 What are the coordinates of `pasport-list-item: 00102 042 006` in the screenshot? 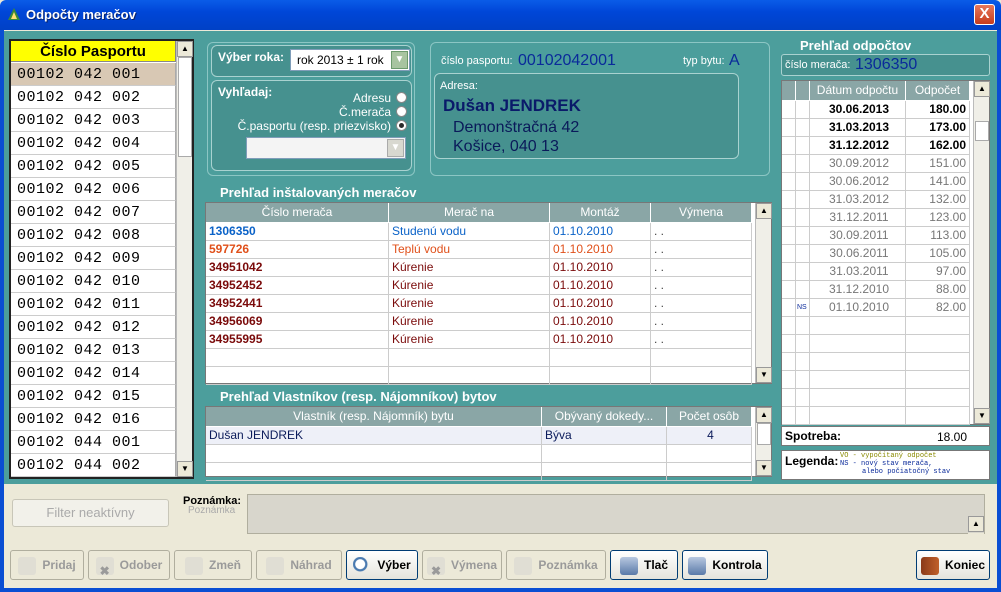 It's located at (93, 189).